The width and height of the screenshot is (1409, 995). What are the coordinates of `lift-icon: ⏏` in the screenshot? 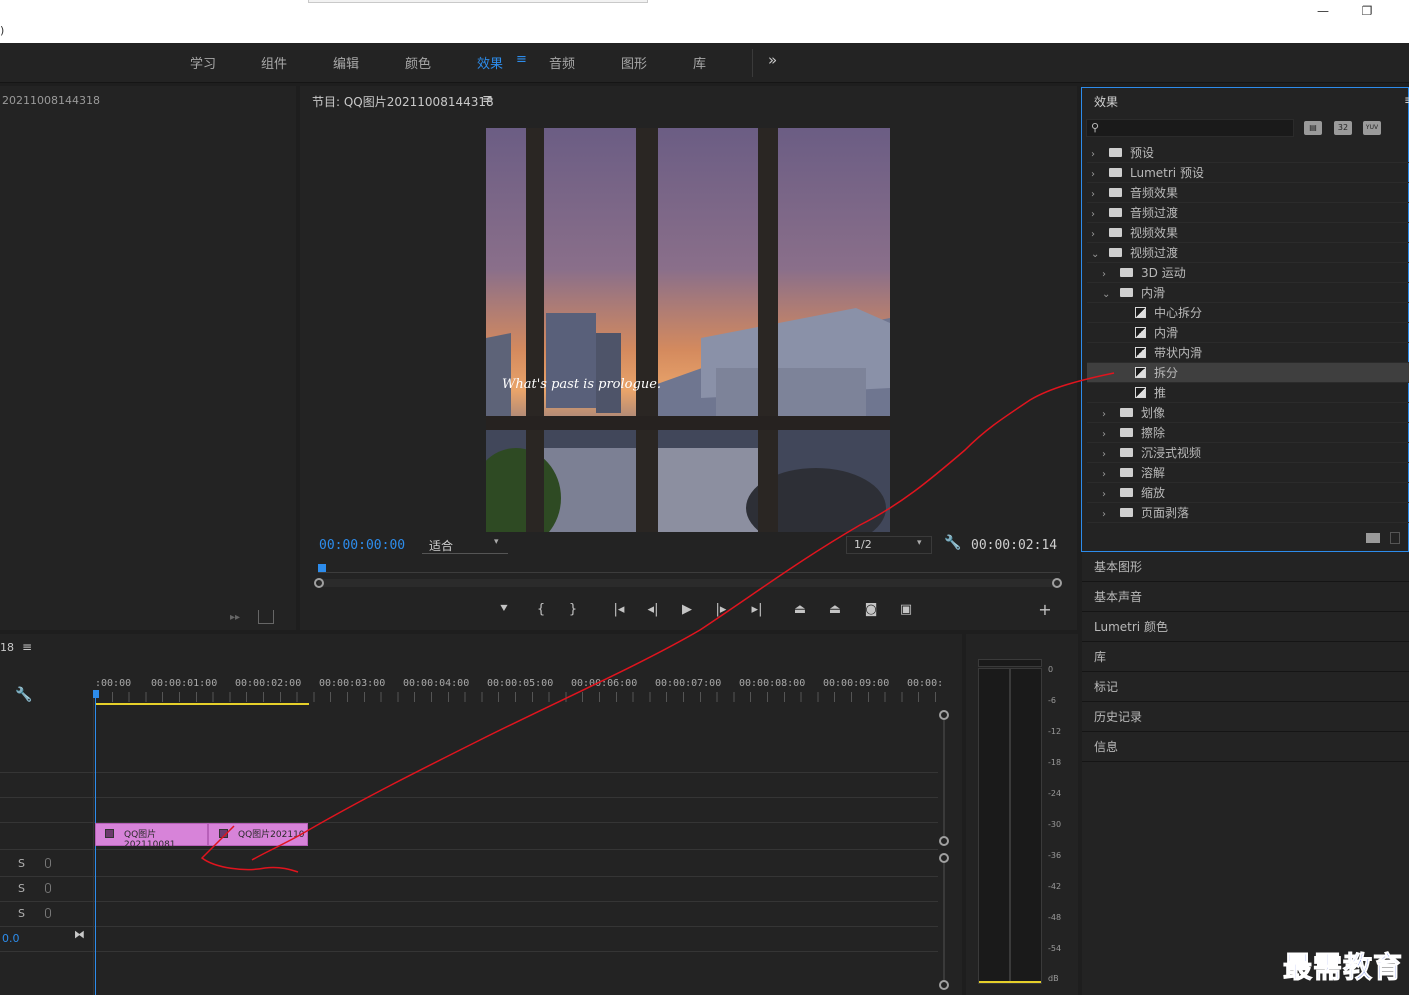 It's located at (800, 610).